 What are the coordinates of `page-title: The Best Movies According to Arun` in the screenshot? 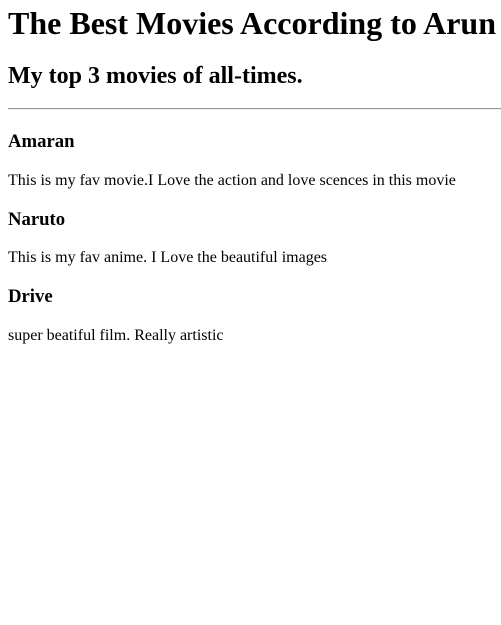 It's located at (252, 23).